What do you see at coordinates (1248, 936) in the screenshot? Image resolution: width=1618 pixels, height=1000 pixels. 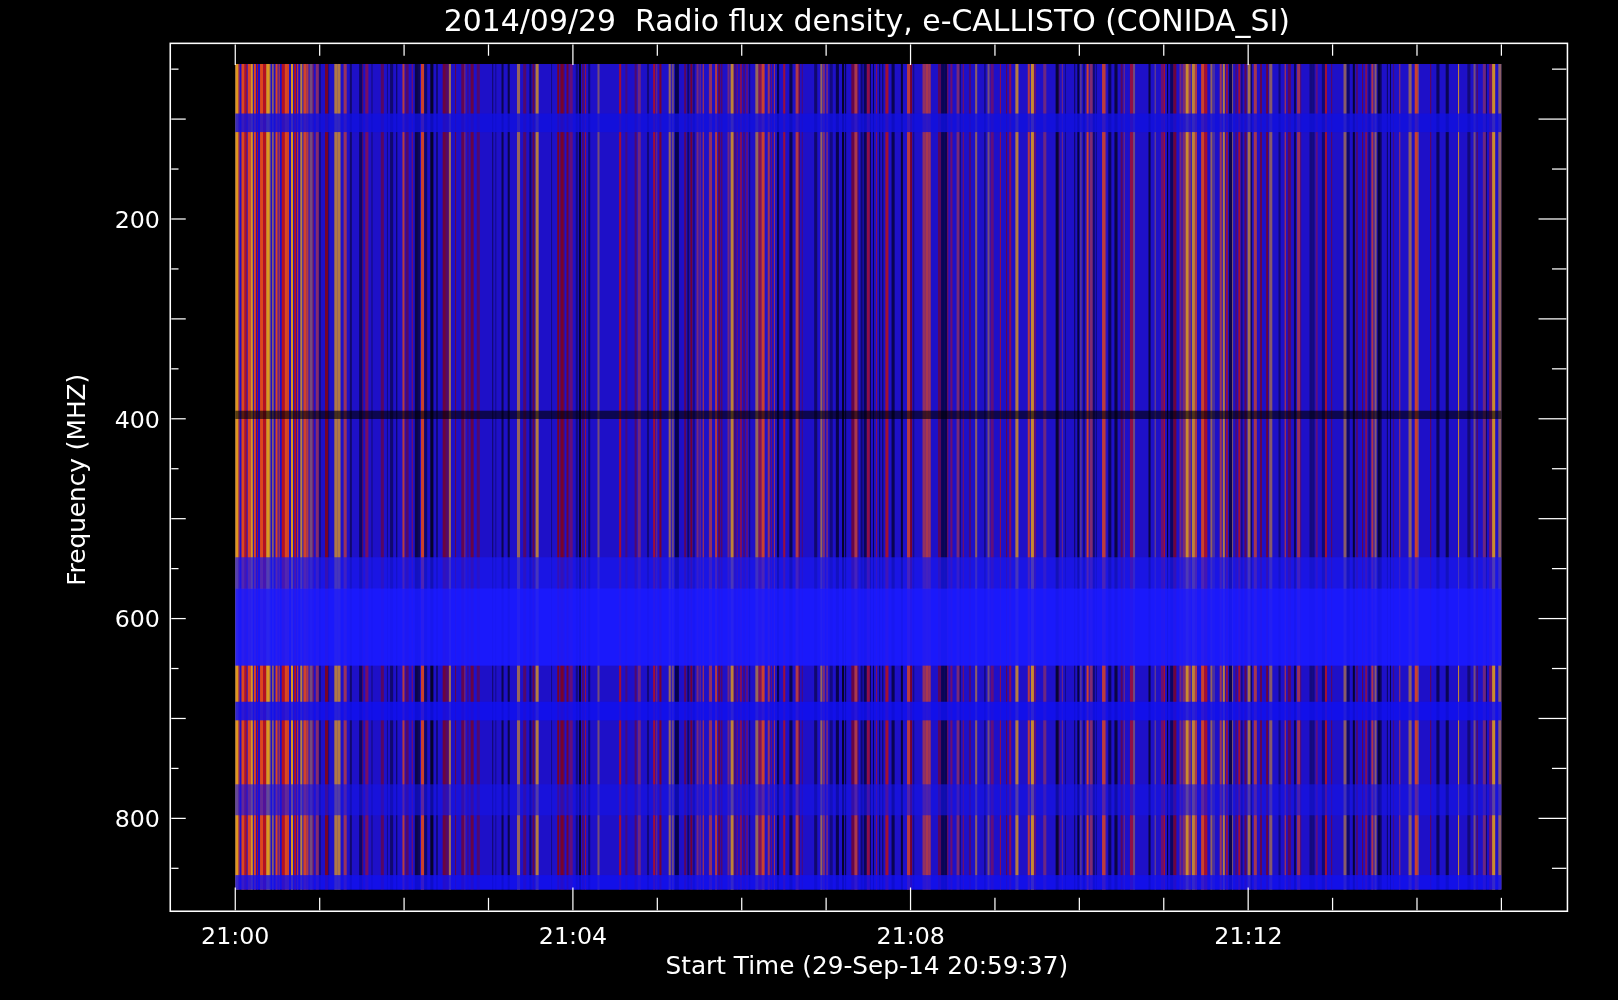 I see `x-tick-label: 21:12` at bounding box center [1248, 936].